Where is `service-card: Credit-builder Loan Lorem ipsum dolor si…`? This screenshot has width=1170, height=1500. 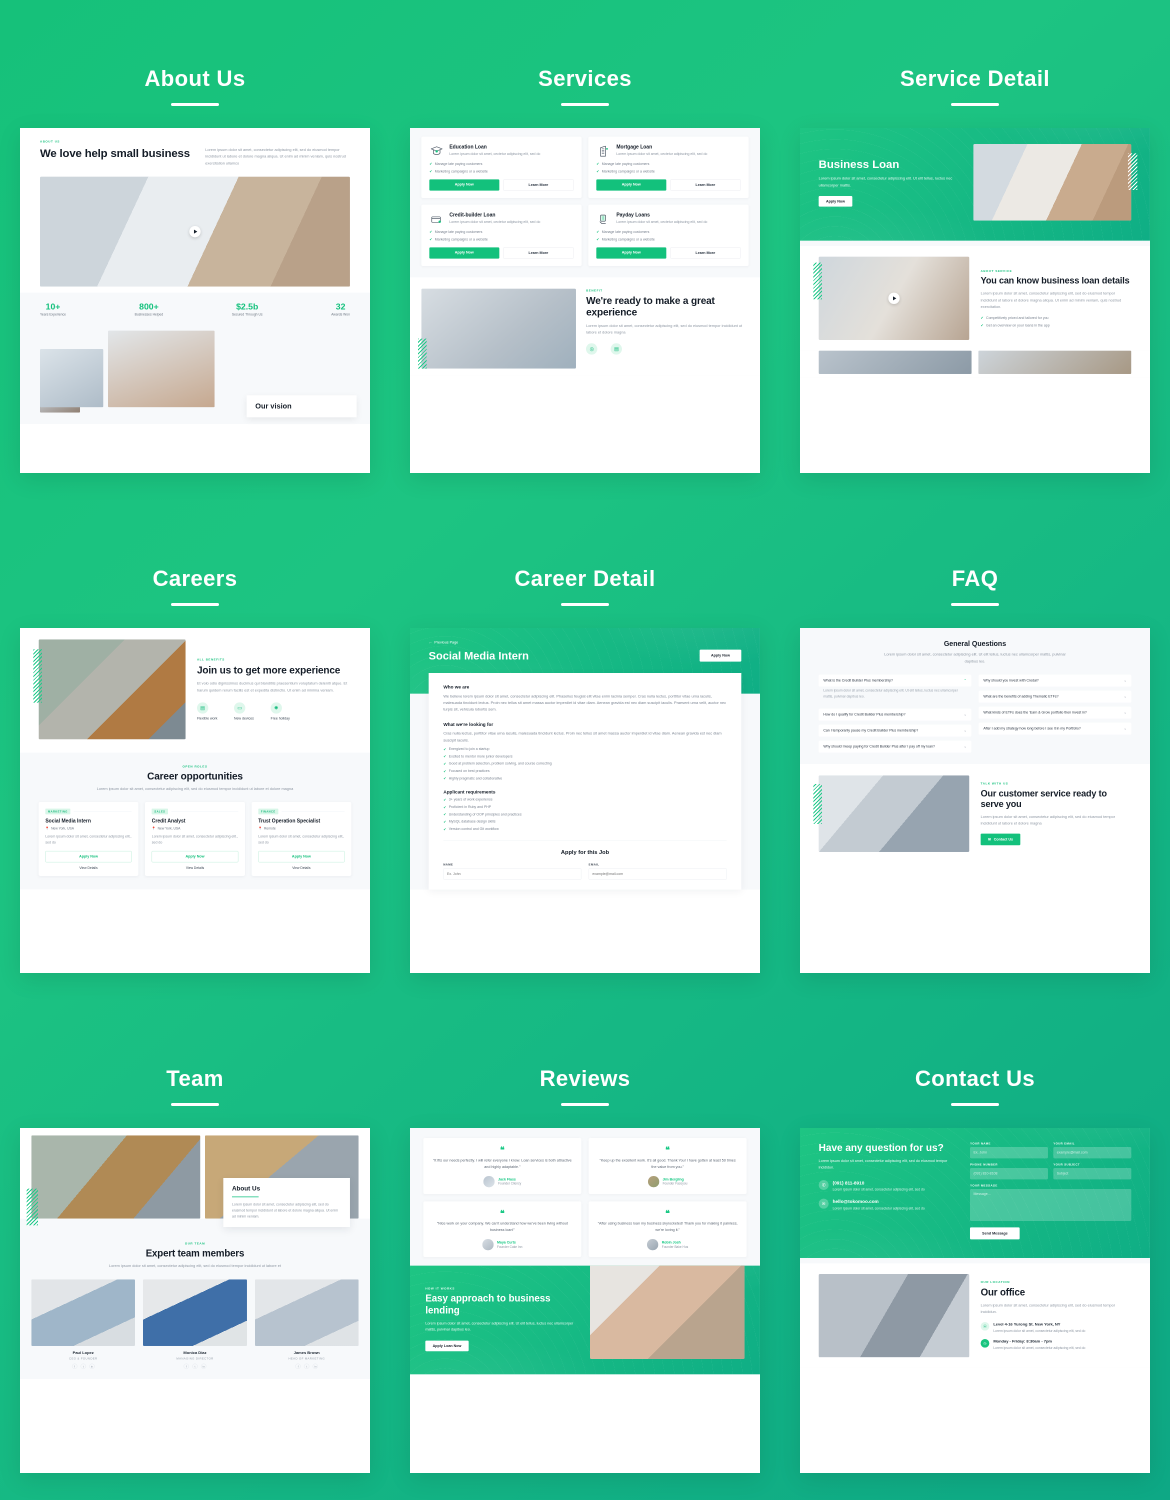
service-card: Credit-builder Loan Lorem ipsum dolor si… is located at coordinates (501, 235).